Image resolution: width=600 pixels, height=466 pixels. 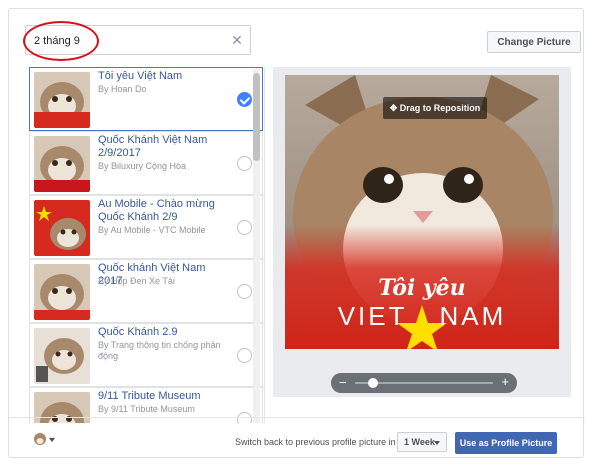 I want to click on duration-value: 1 Week, so click(x=419, y=442).